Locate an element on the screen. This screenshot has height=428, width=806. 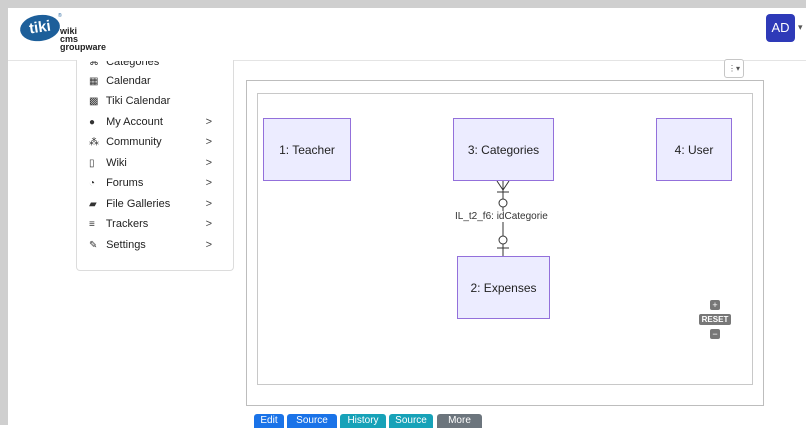
entity-expenses: 2: Expenses is located at coordinates (503, 287).